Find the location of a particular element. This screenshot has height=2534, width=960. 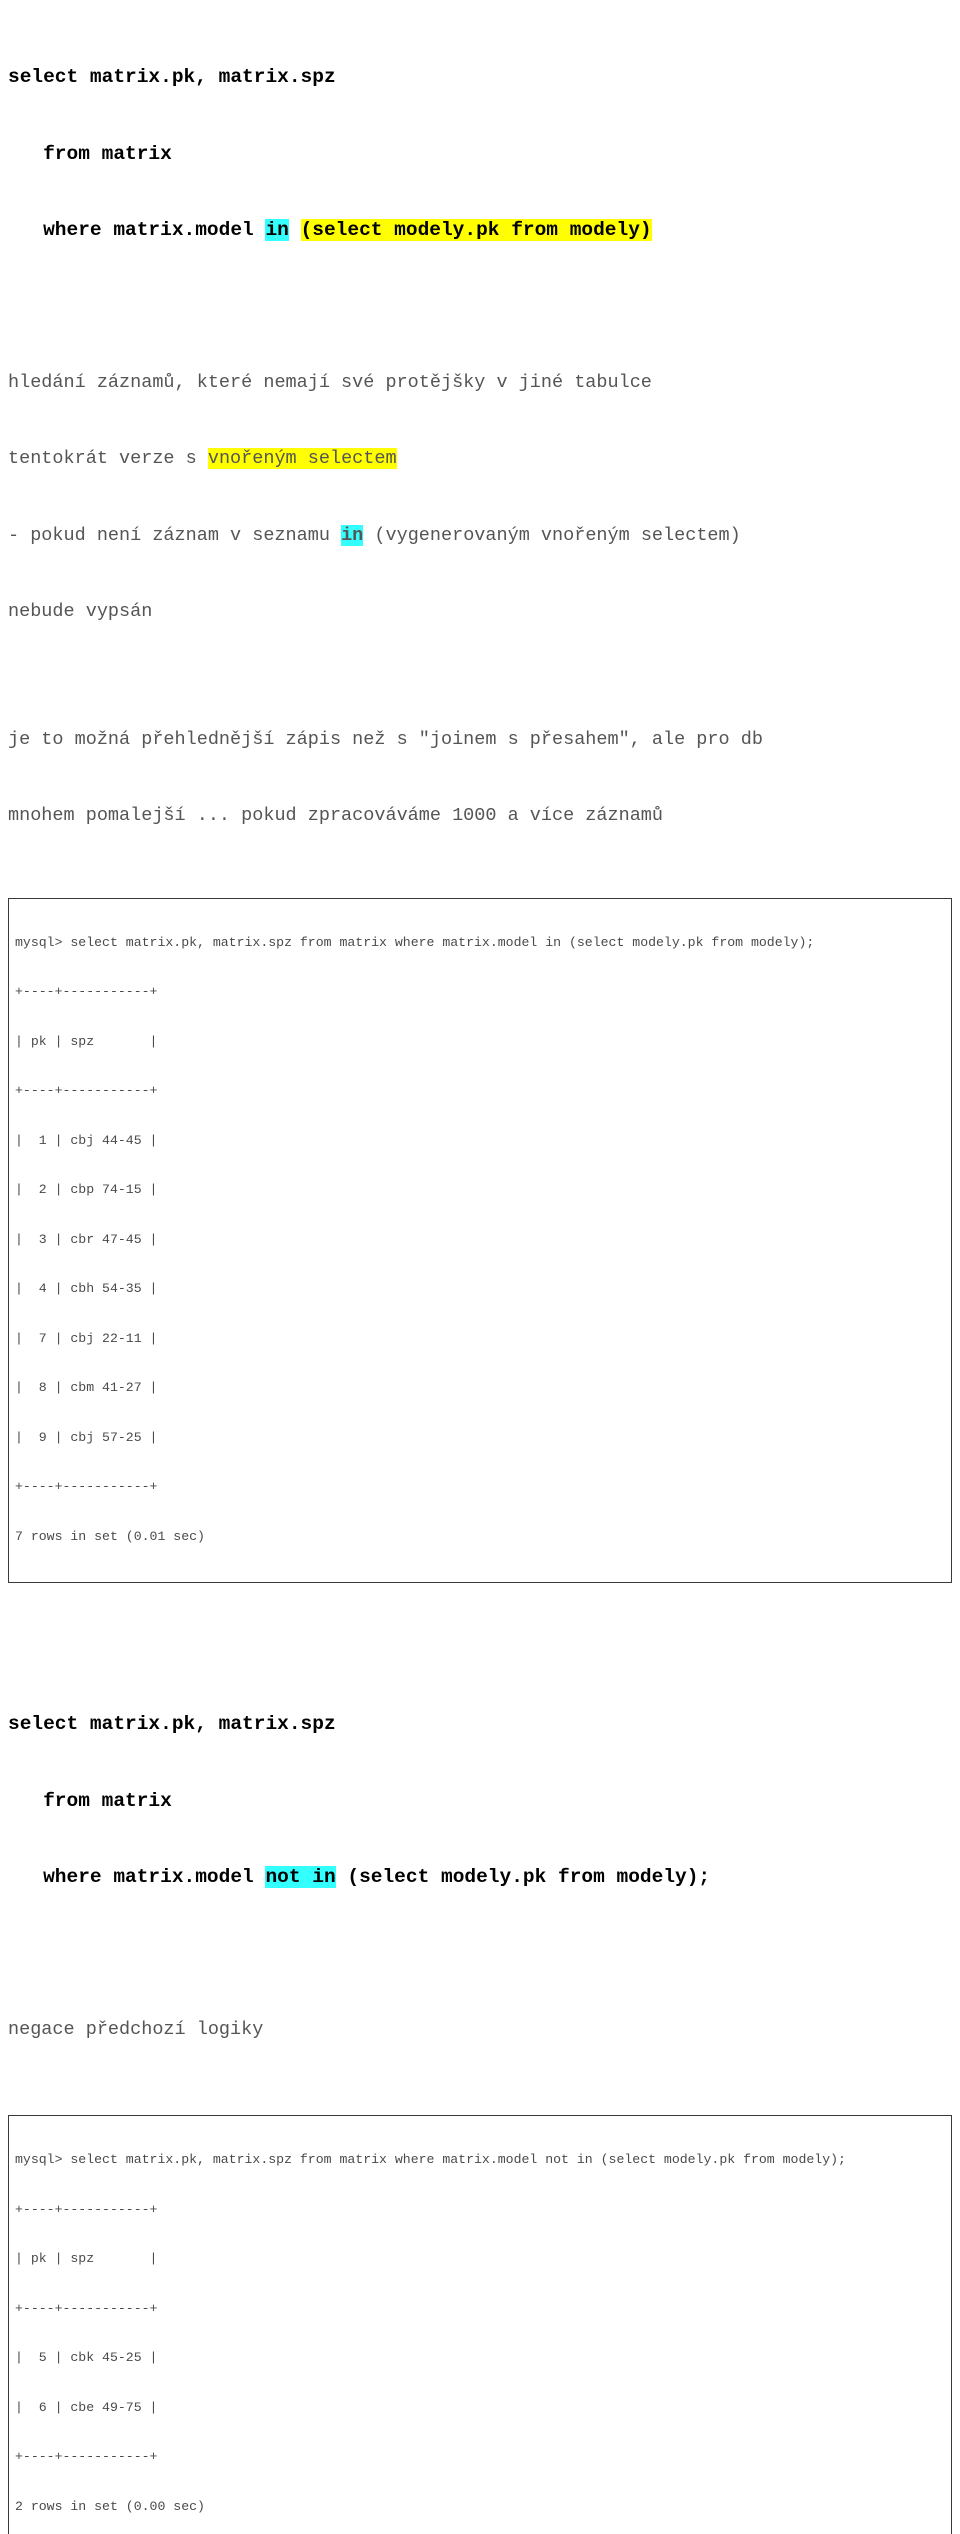

note-line-3-prefix: - pokud není záznam v seznamu is located at coordinates (175, 535).